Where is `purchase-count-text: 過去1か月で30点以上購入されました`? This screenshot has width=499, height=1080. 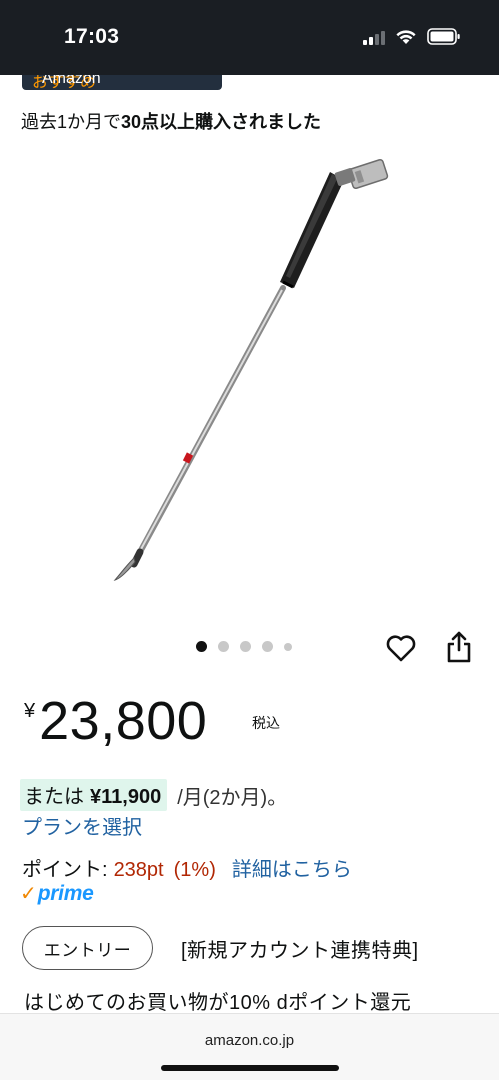 purchase-count-text: 過去1か月で30点以上購入されました is located at coordinates (171, 121).